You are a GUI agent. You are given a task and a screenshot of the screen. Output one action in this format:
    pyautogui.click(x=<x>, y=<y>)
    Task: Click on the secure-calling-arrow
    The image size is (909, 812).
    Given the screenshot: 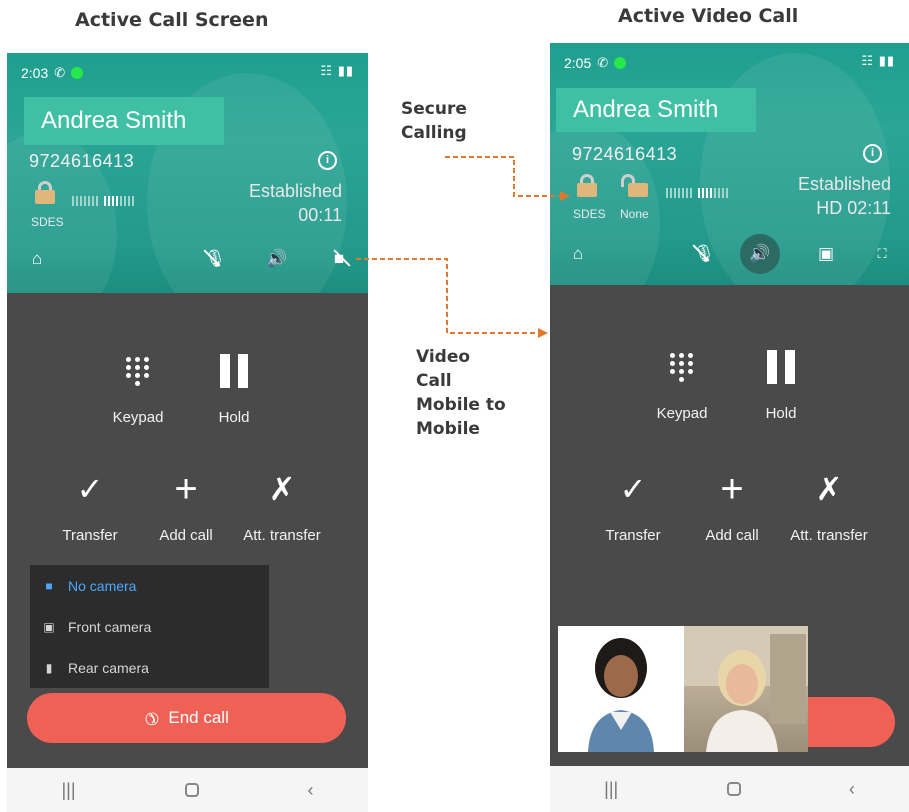 What is the action you would take?
    pyautogui.click(x=504, y=176)
    